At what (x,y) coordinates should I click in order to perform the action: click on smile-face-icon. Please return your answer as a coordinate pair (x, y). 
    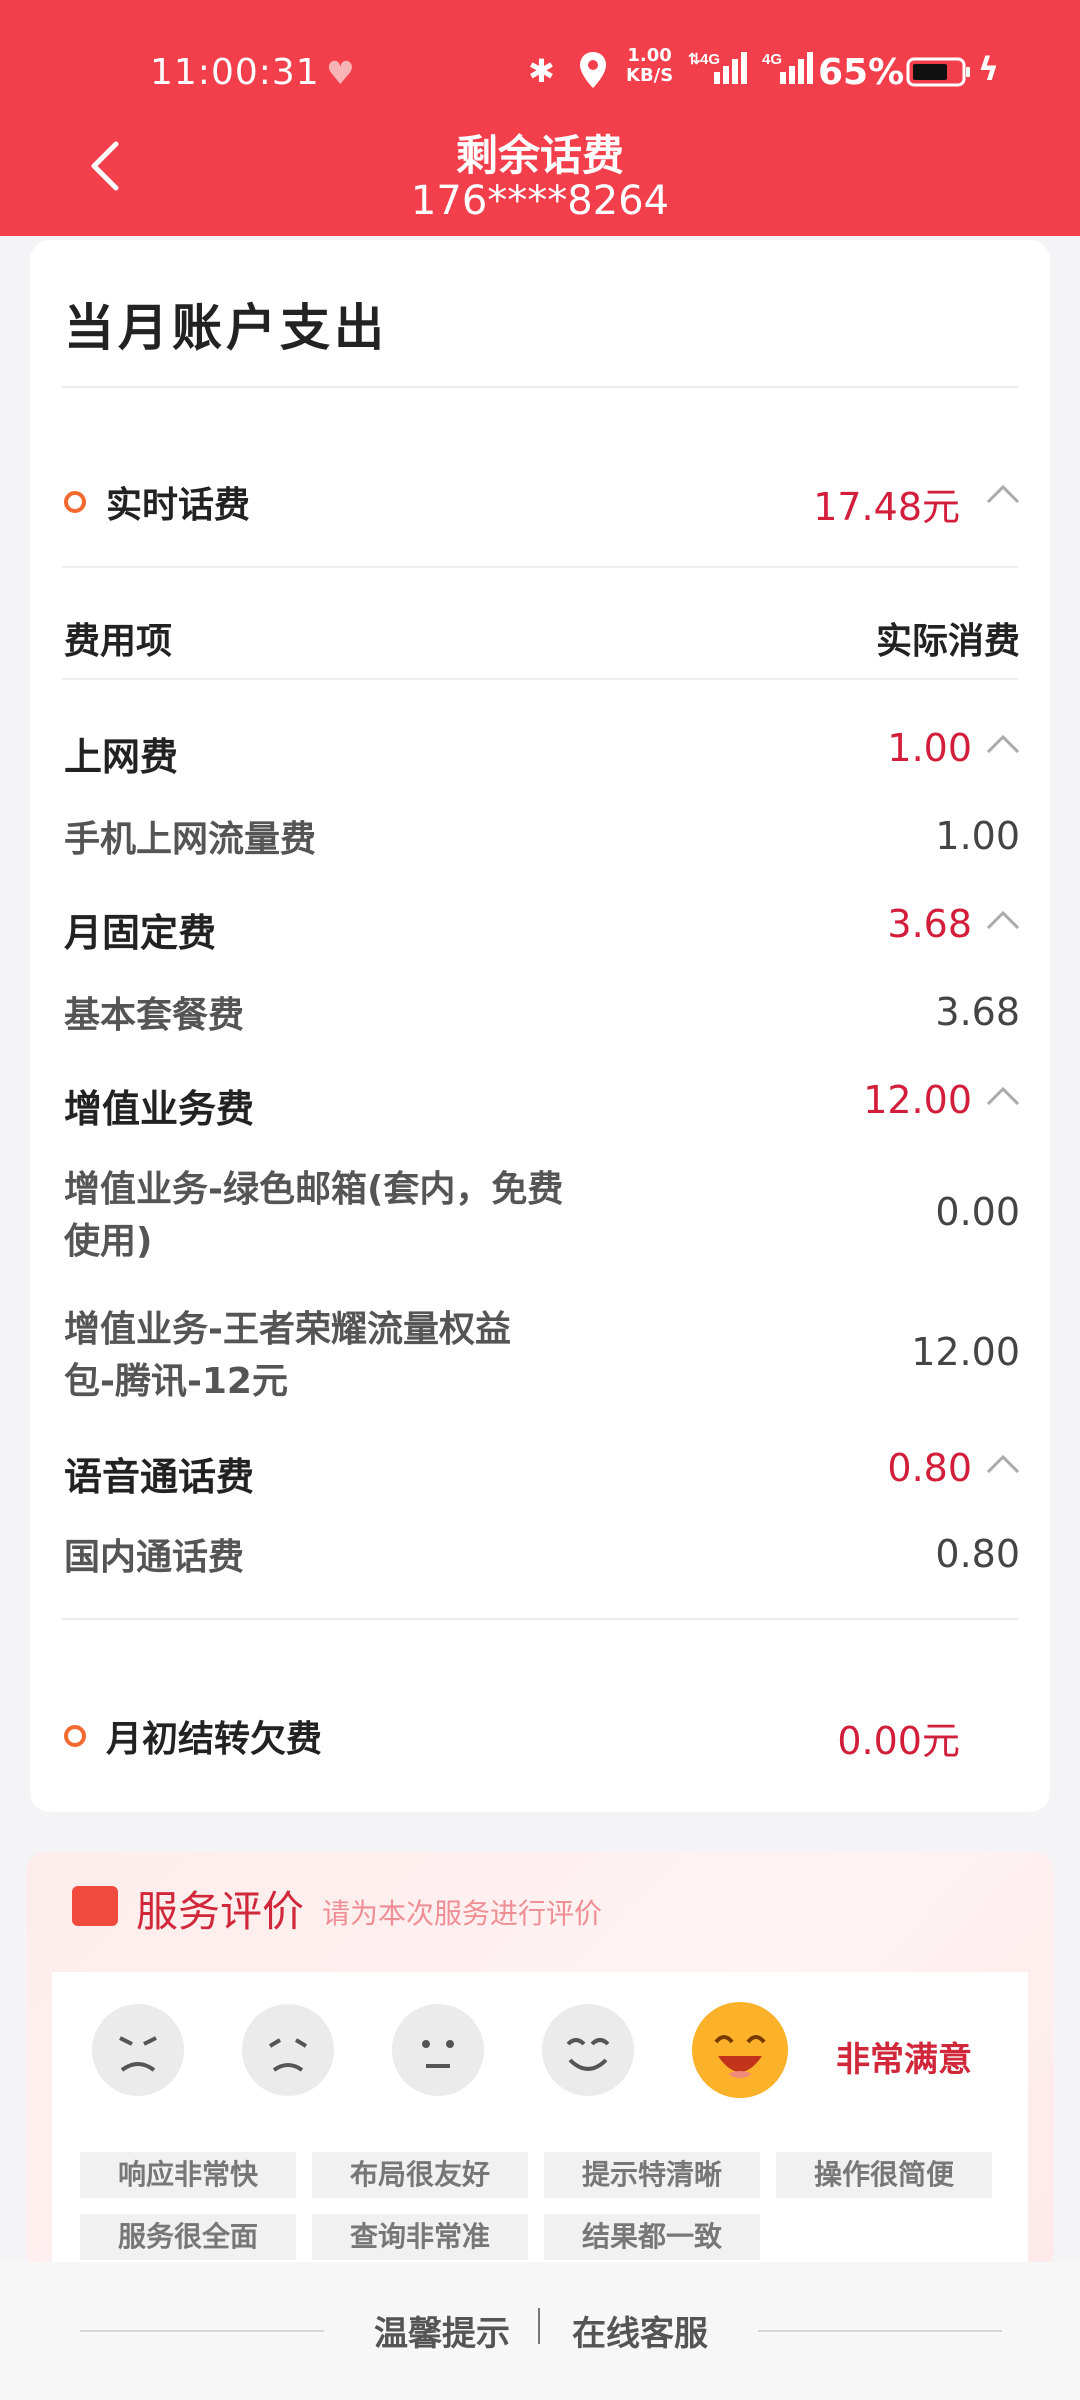
    Looking at the image, I should click on (588, 2050).